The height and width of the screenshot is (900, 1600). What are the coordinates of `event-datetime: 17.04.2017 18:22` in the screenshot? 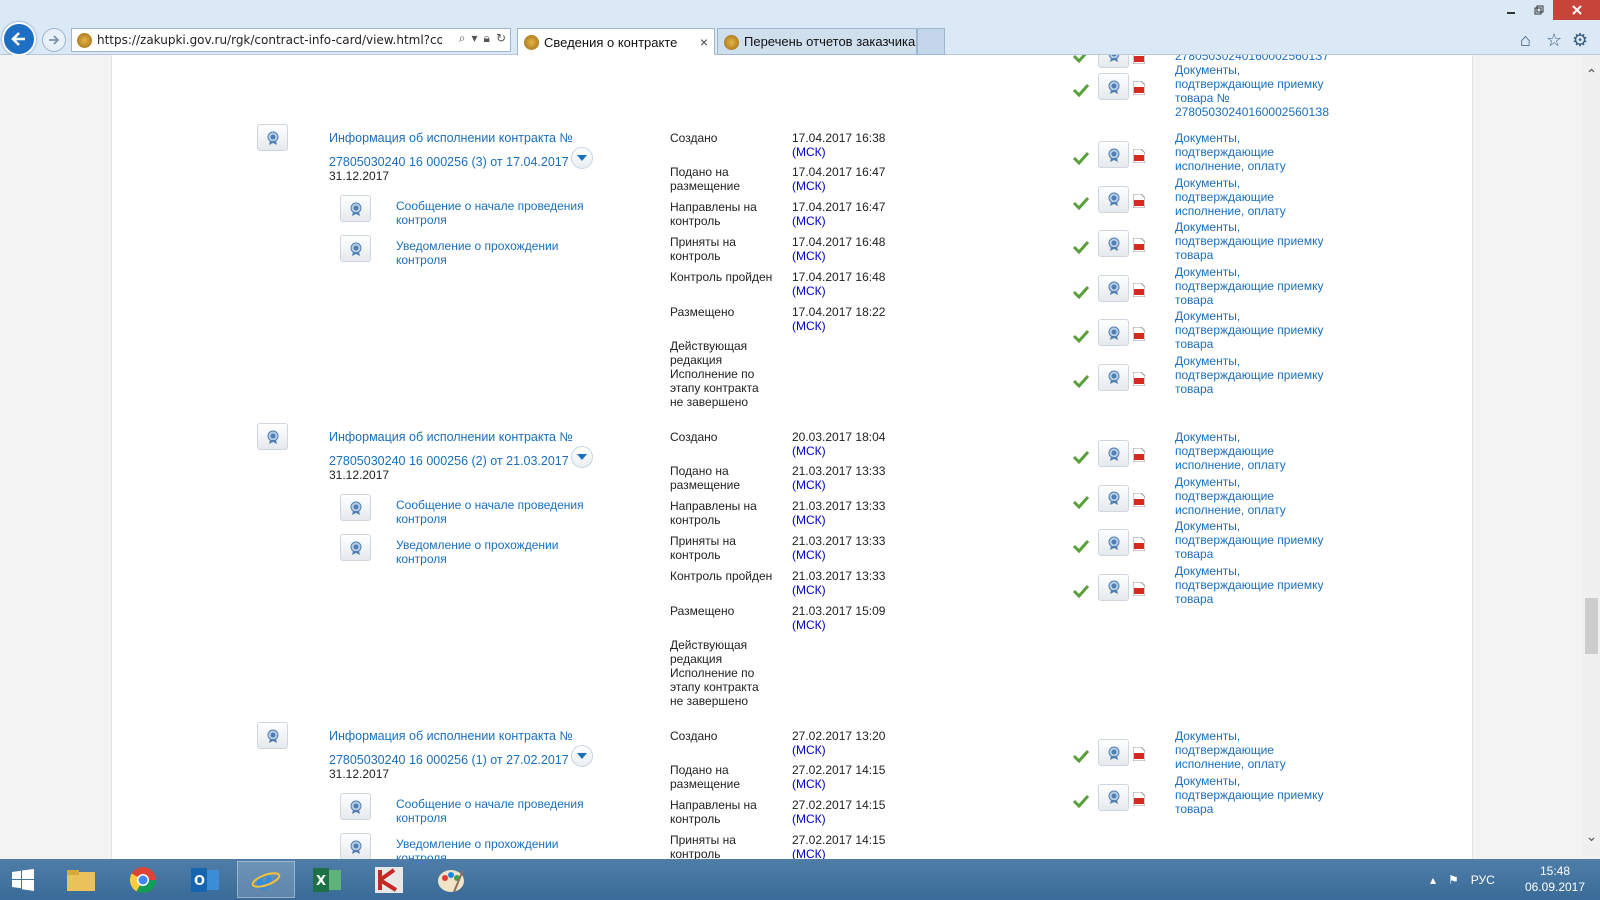 It's located at (839, 312).